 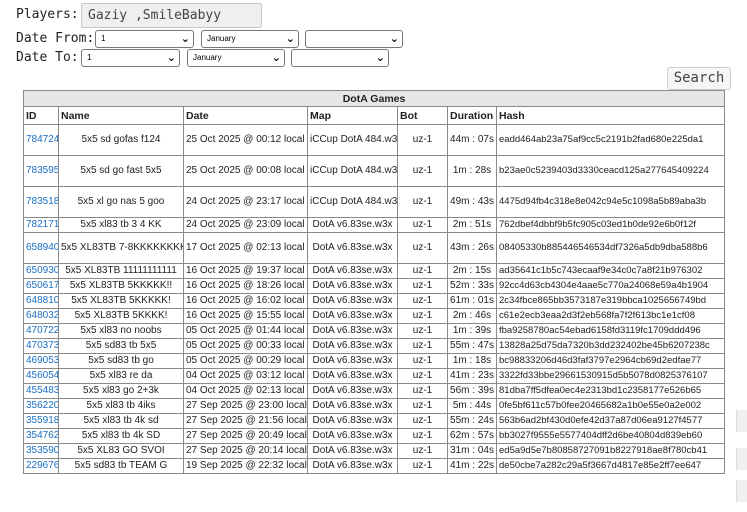 I want to click on id-cell: 650617, so click(x=41, y=286).